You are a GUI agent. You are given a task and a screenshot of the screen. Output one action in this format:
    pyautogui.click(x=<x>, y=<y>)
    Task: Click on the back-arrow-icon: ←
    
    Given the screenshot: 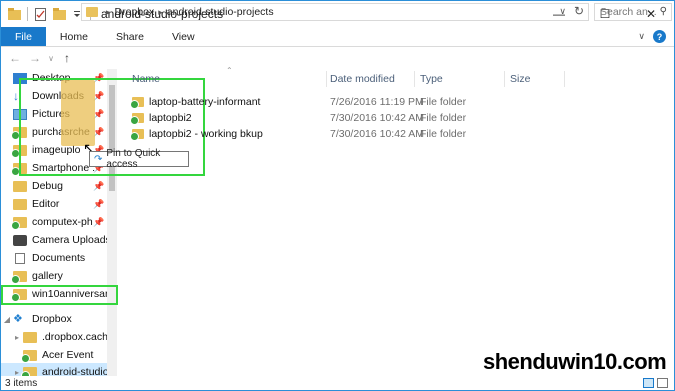 What is the action you would take?
    pyautogui.click(x=15, y=58)
    